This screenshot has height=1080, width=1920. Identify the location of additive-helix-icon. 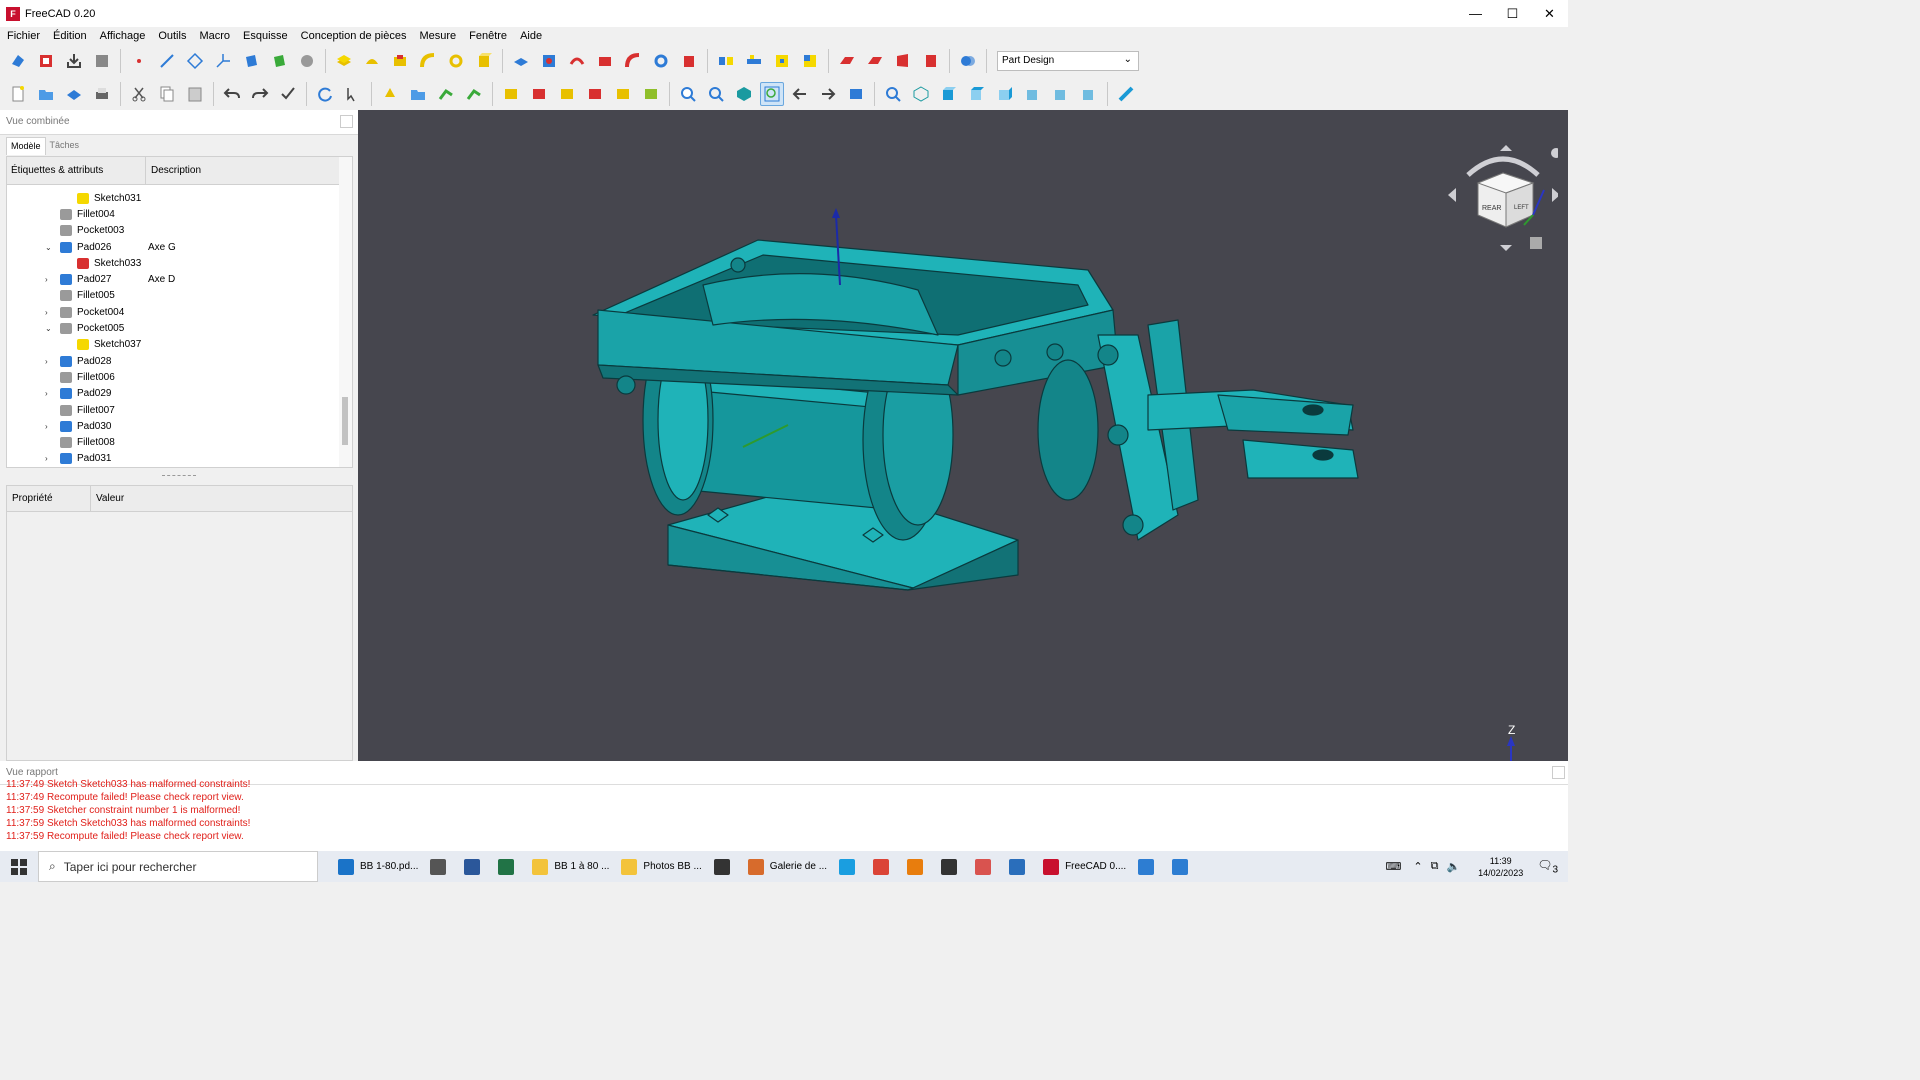
(456, 61).